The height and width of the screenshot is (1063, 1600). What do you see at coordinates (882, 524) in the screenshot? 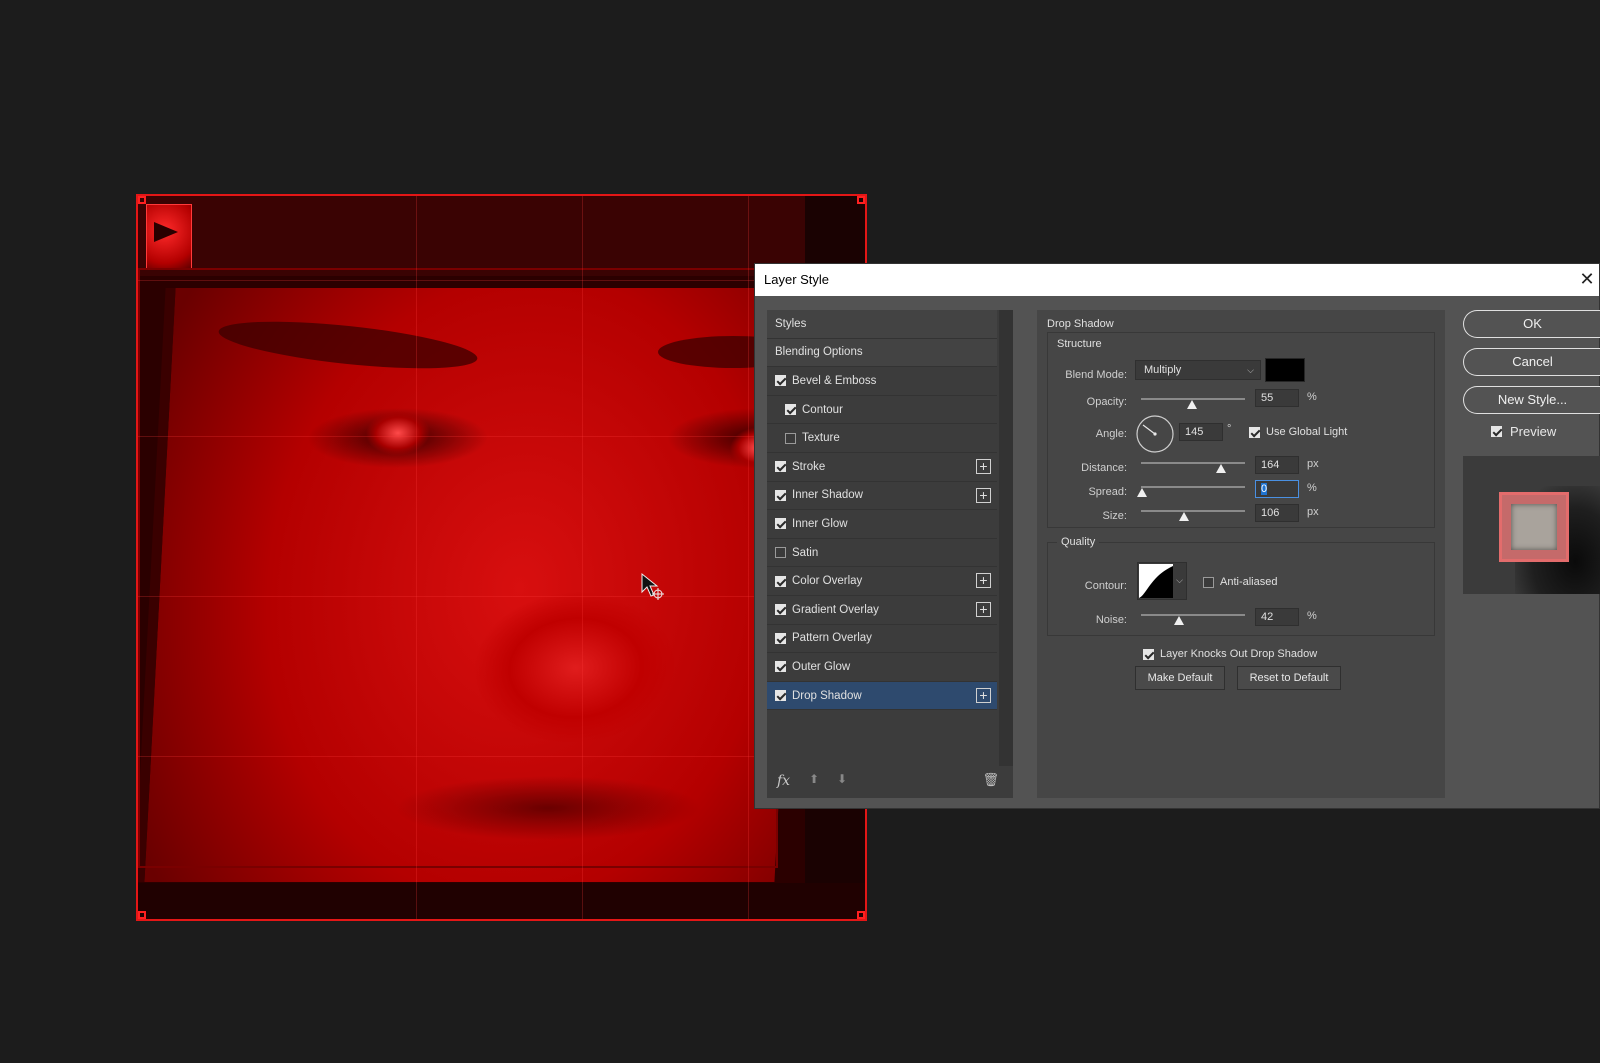
I see `styles-item-inner-glow: Inner Glow` at bounding box center [882, 524].